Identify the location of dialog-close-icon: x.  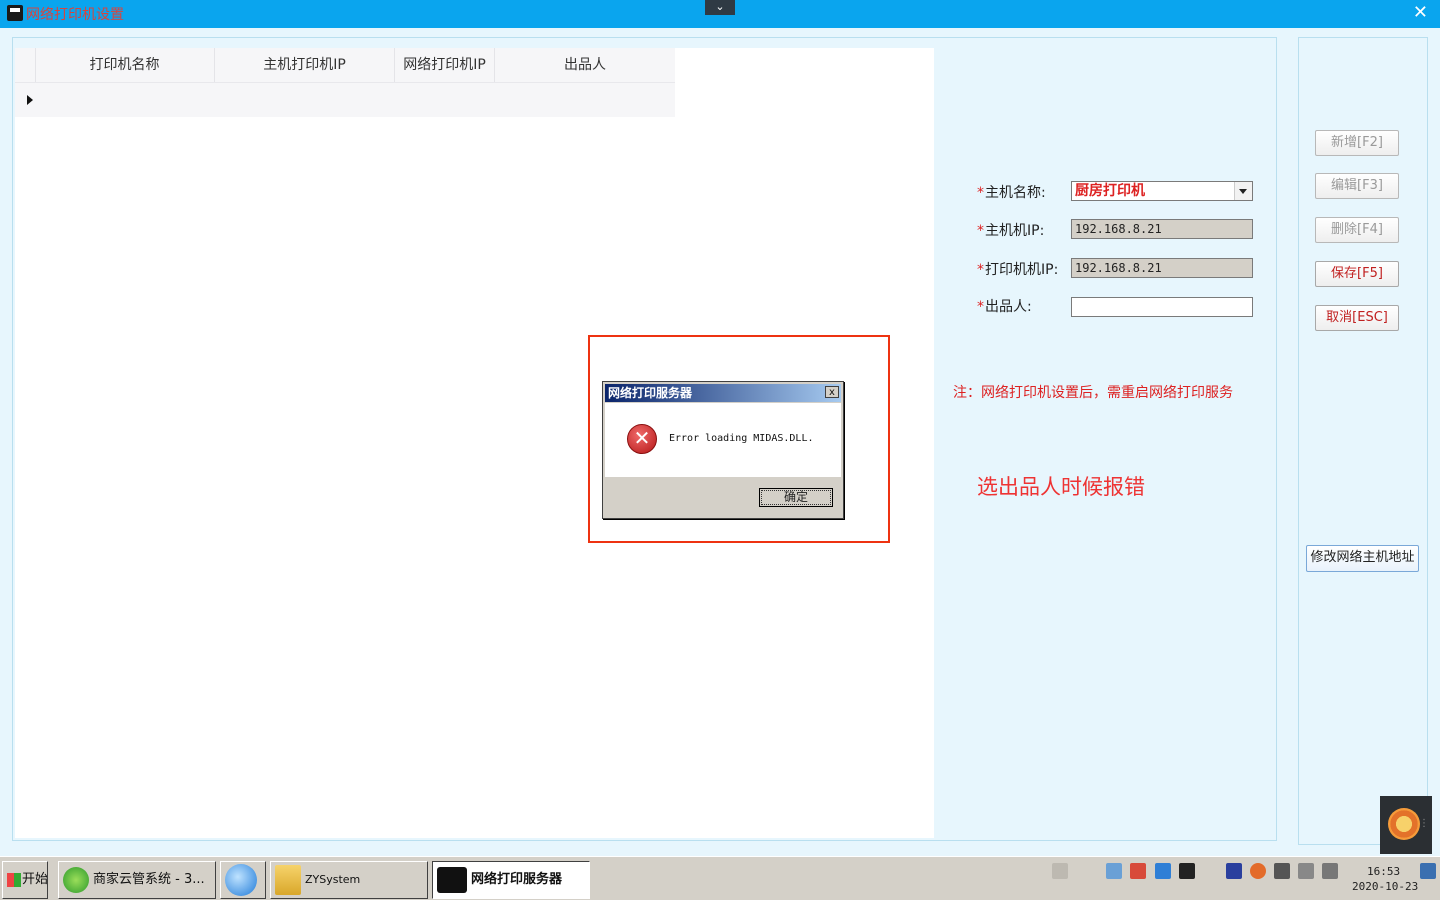
(832, 392).